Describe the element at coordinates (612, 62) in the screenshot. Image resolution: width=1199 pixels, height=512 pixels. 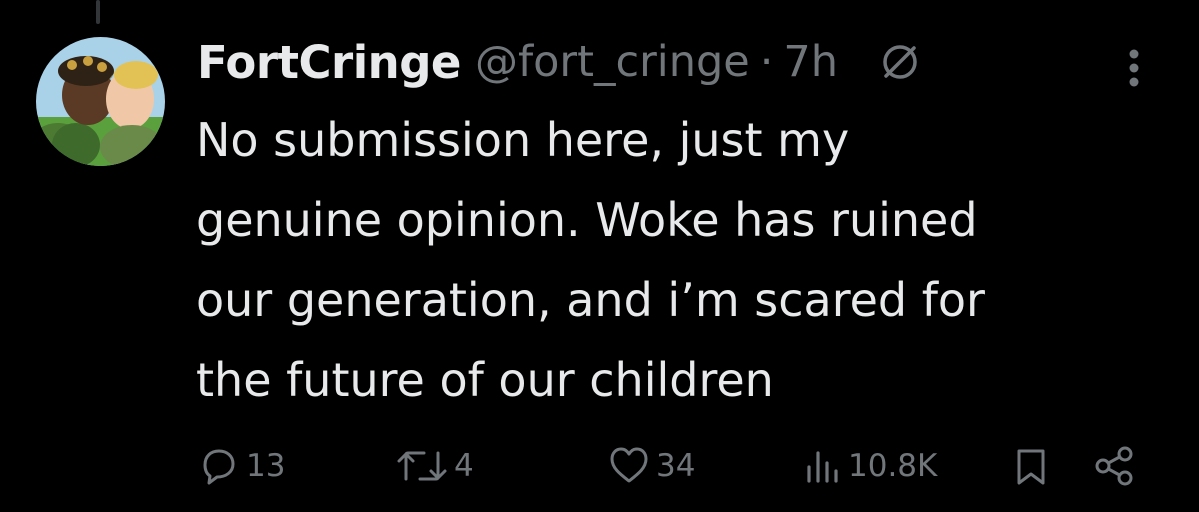
I see `user-handle: @fort_cringe` at that location.